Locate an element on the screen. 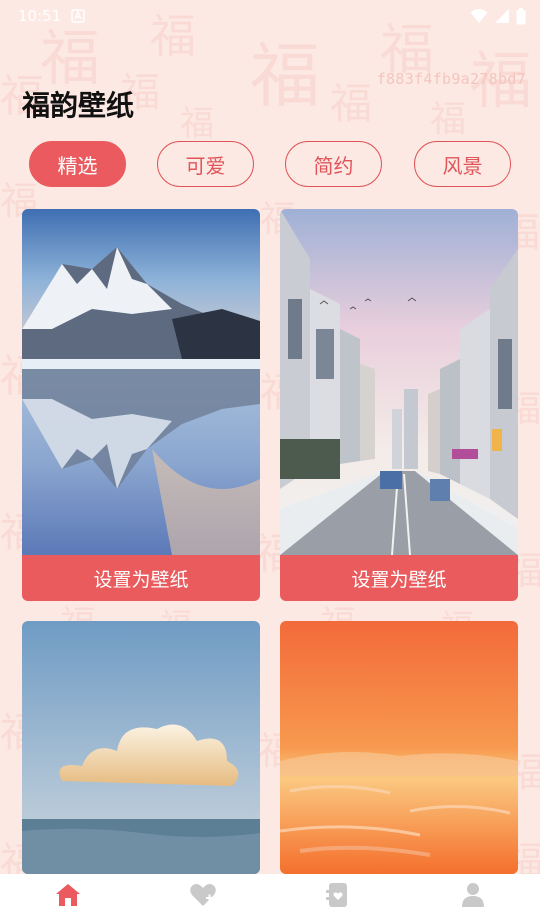 The width and height of the screenshot is (540, 920). nav-favorites is located at coordinates (203, 897).